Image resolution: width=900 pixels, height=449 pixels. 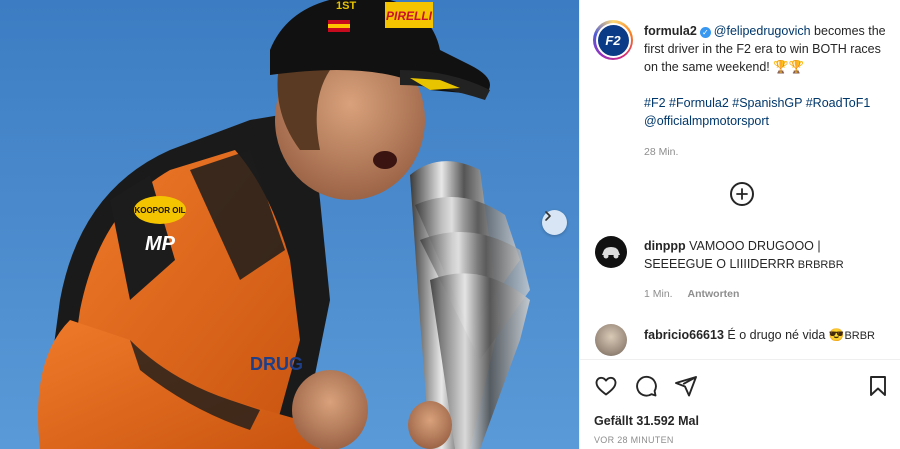 What do you see at coordinates (160, 244) in the screenshot?
I see `sponsor-mp: MP` at bounding box center [160, 244].